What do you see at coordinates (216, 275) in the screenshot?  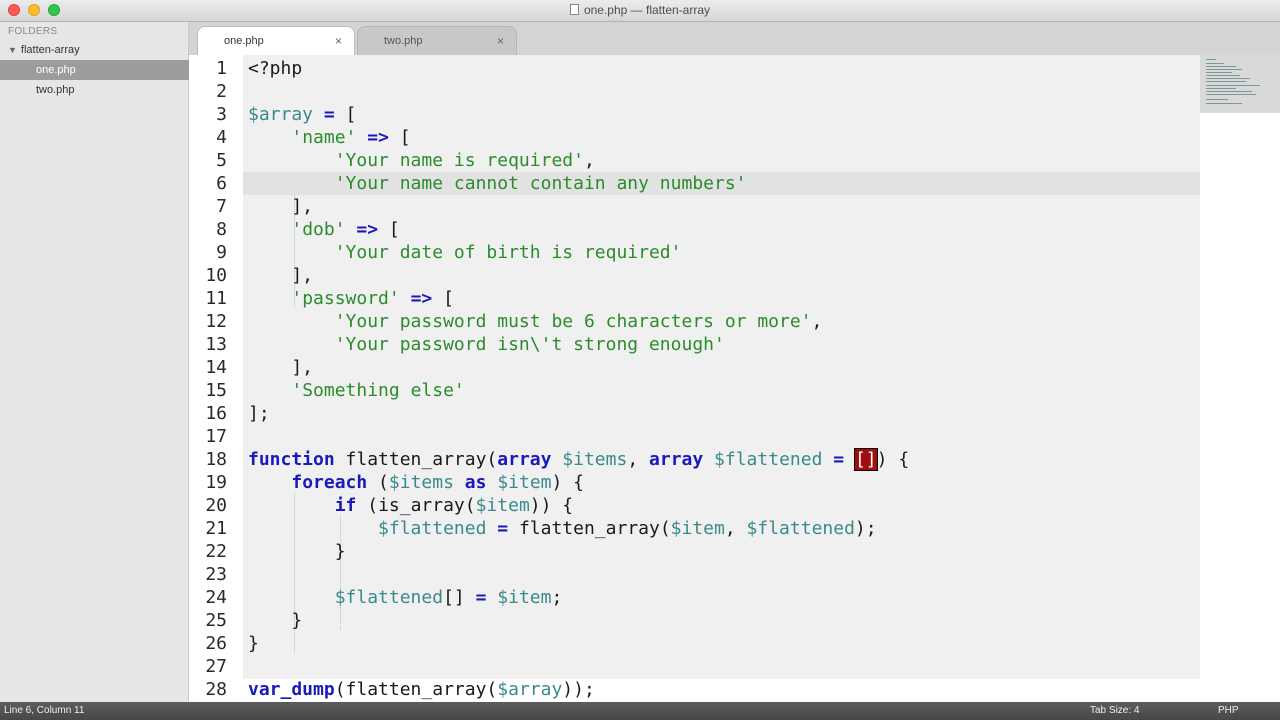 I see `line-number: 10` at bounding box center [216, 275].